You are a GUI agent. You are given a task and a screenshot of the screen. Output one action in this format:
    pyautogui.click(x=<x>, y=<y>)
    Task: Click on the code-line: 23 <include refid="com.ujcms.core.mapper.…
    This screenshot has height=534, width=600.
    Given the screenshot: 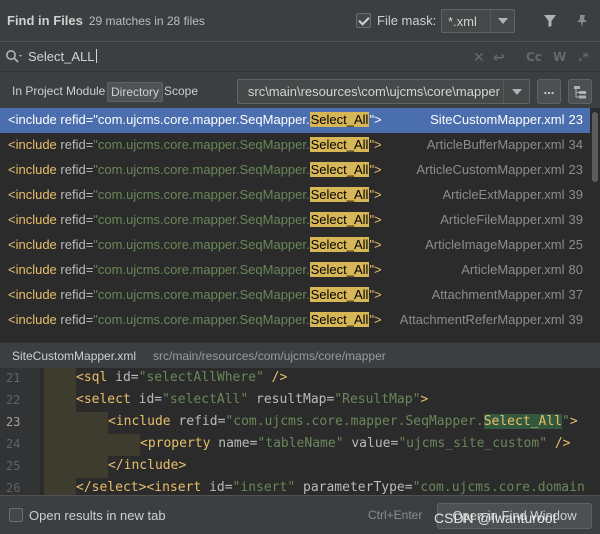 What is the action you would take?
    pyautogui.click(x=300, y=423)
    